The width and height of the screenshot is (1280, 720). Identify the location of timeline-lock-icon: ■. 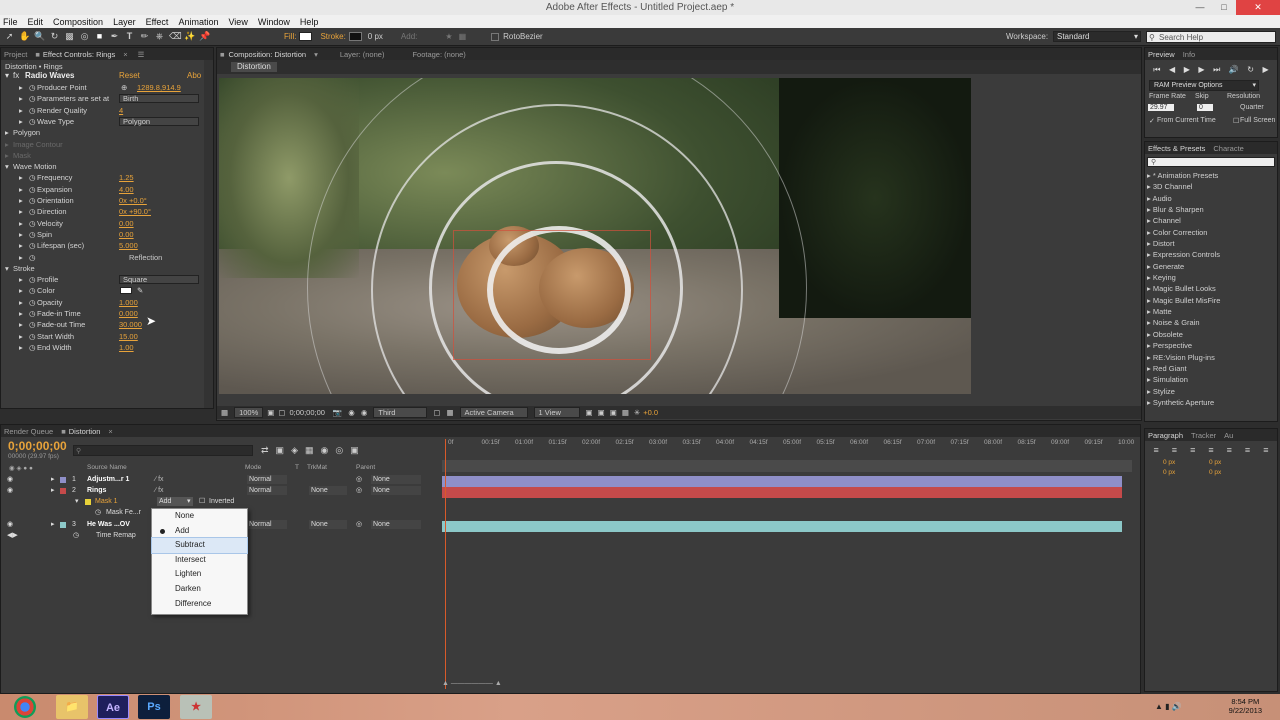
(63, 431).